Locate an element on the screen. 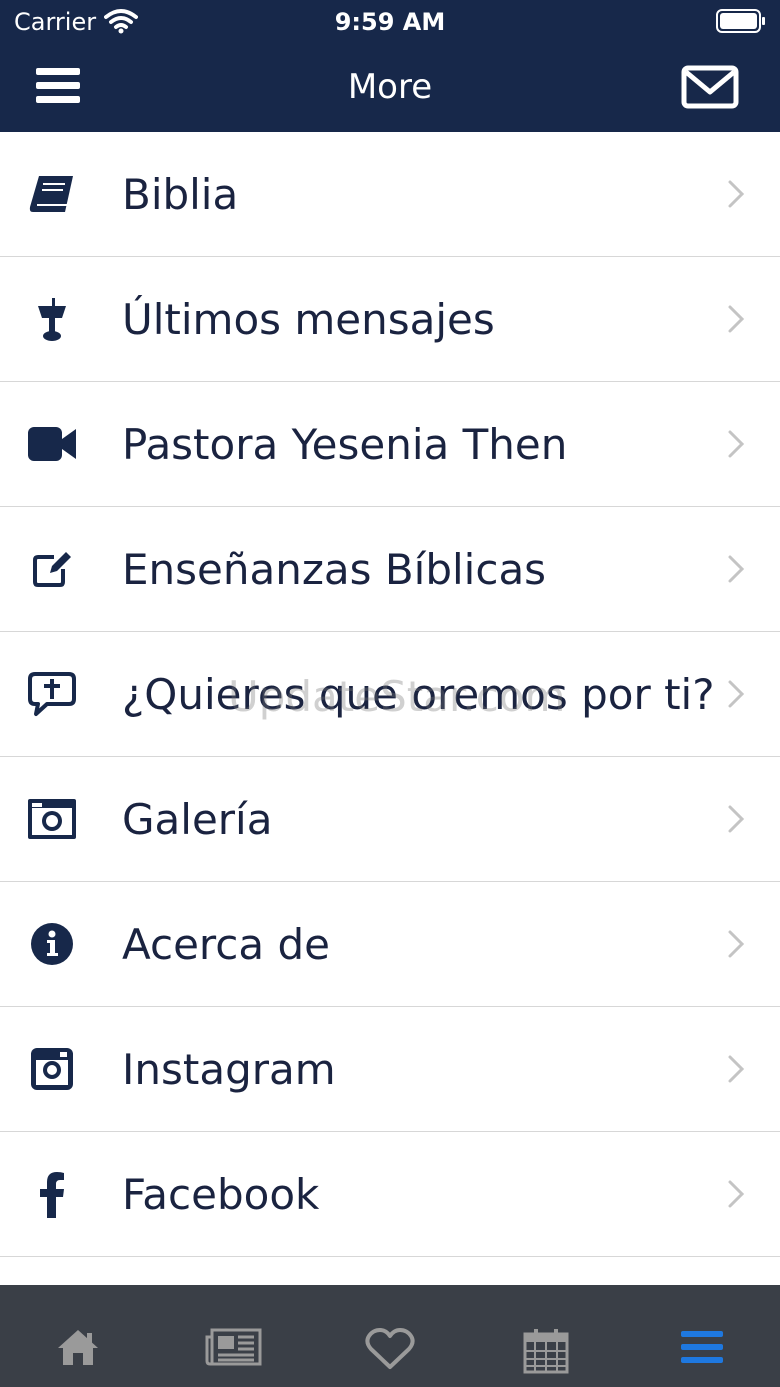  navigation-bar: More is located at coordinates (390, 88).